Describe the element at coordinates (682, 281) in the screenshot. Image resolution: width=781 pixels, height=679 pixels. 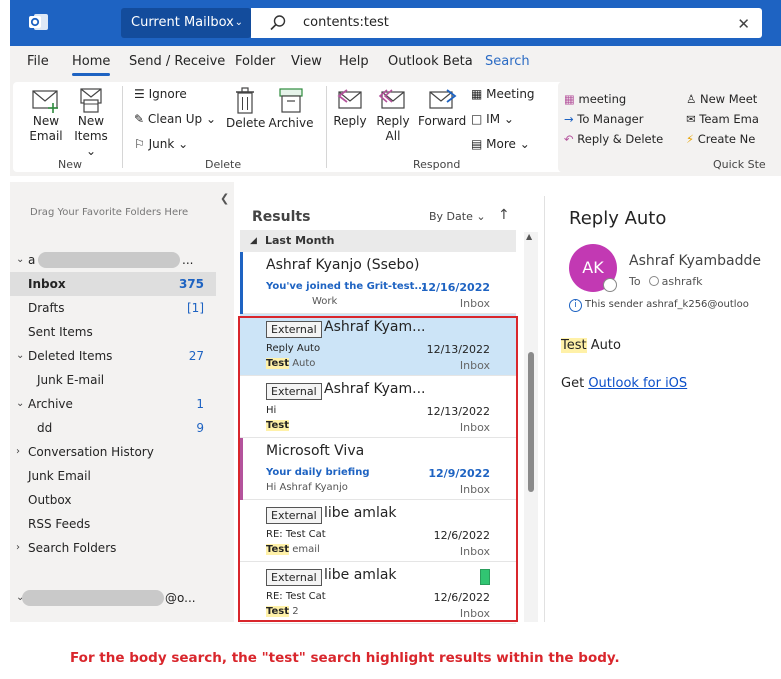
I see `recipient-name: ashrafk` at that location.